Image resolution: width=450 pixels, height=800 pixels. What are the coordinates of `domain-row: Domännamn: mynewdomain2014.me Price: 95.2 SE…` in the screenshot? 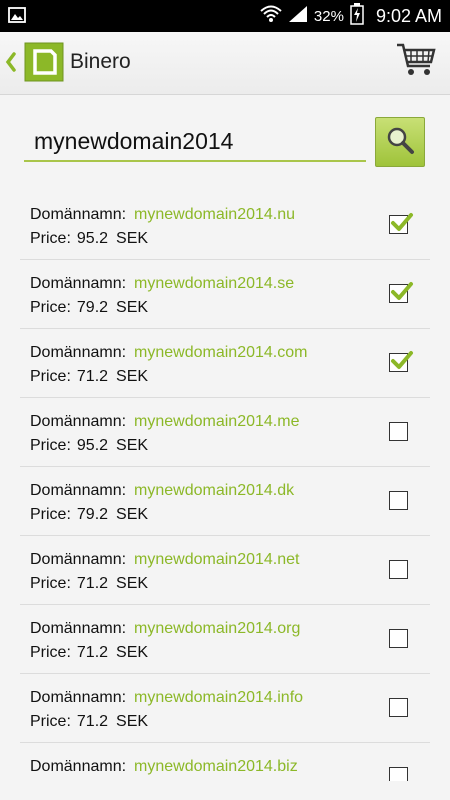 It's located at (225, 432).